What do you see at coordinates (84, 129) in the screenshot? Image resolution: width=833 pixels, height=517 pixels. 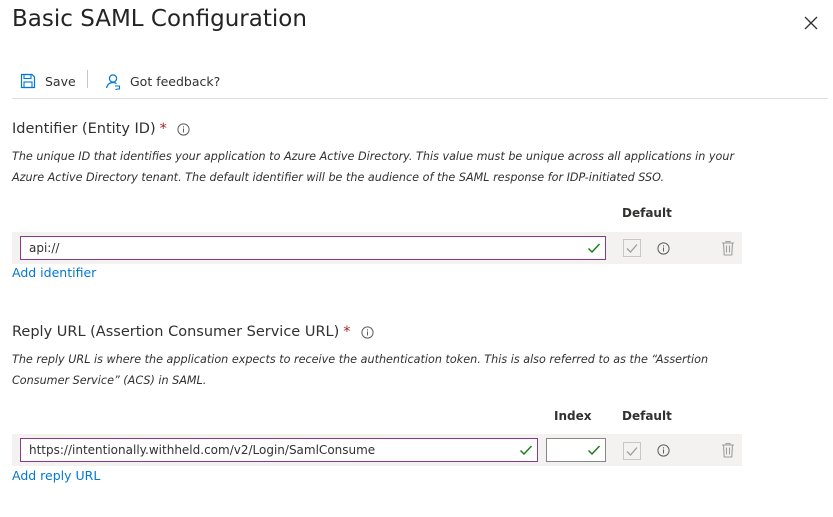 I see `identifier-label-text: Identifier (Entity ID)` at bounding box center [84, 129].